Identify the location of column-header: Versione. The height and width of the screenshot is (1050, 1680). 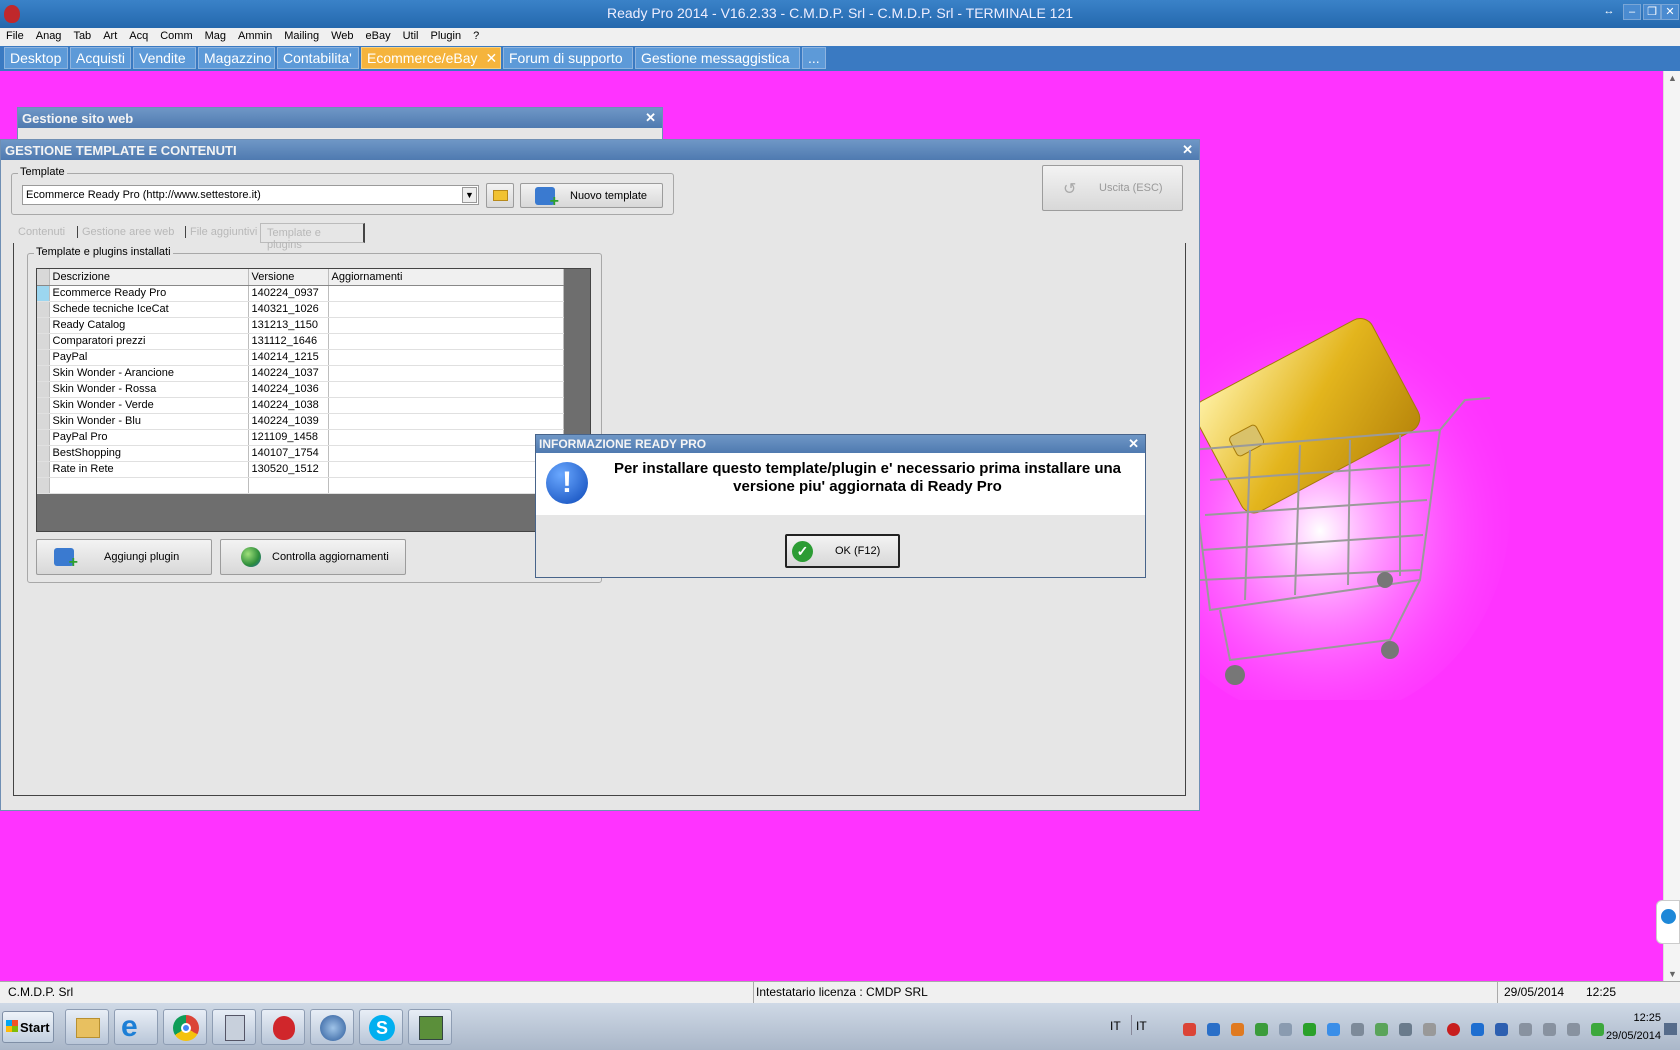
(288, 277).